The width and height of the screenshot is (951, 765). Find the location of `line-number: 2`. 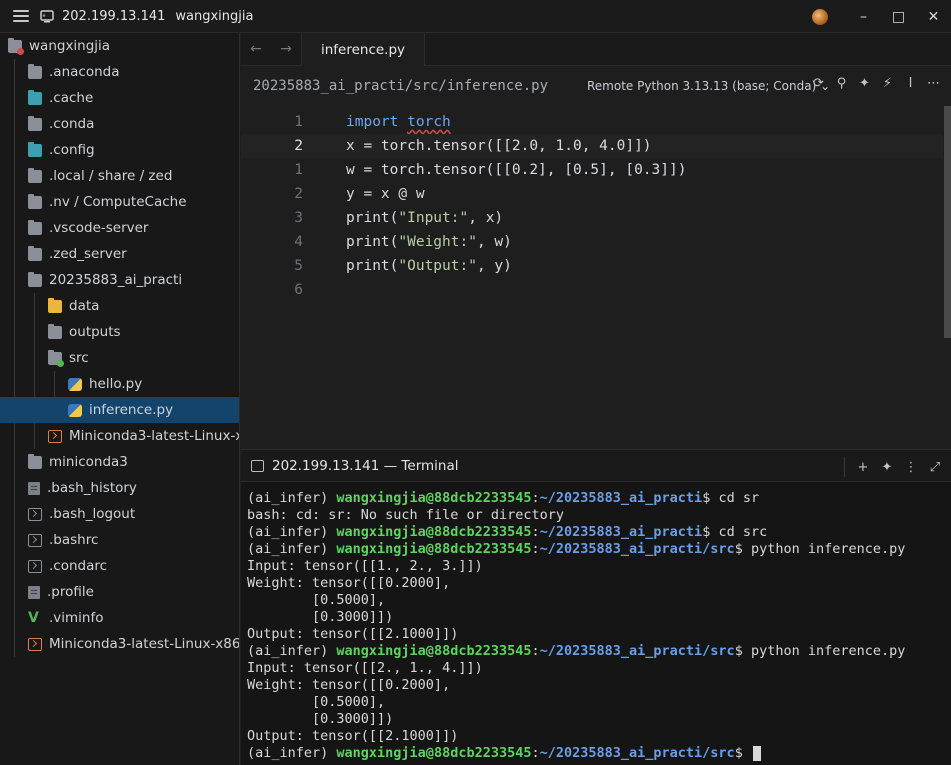

line-number: 2 is located at coordinates (298, 146).